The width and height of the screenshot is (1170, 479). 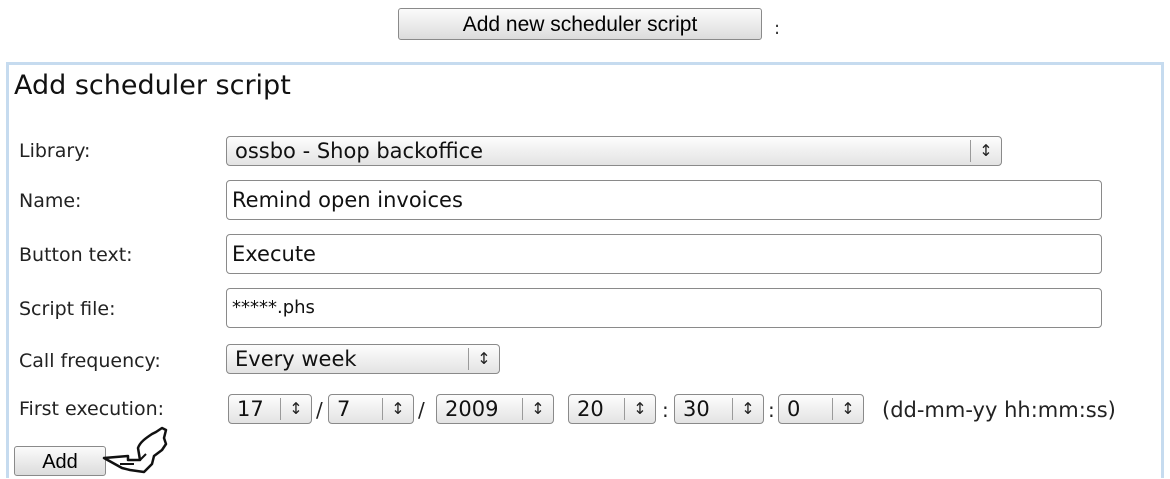 I want to click on top-button-suffix: :, so click(x=777, y=28).